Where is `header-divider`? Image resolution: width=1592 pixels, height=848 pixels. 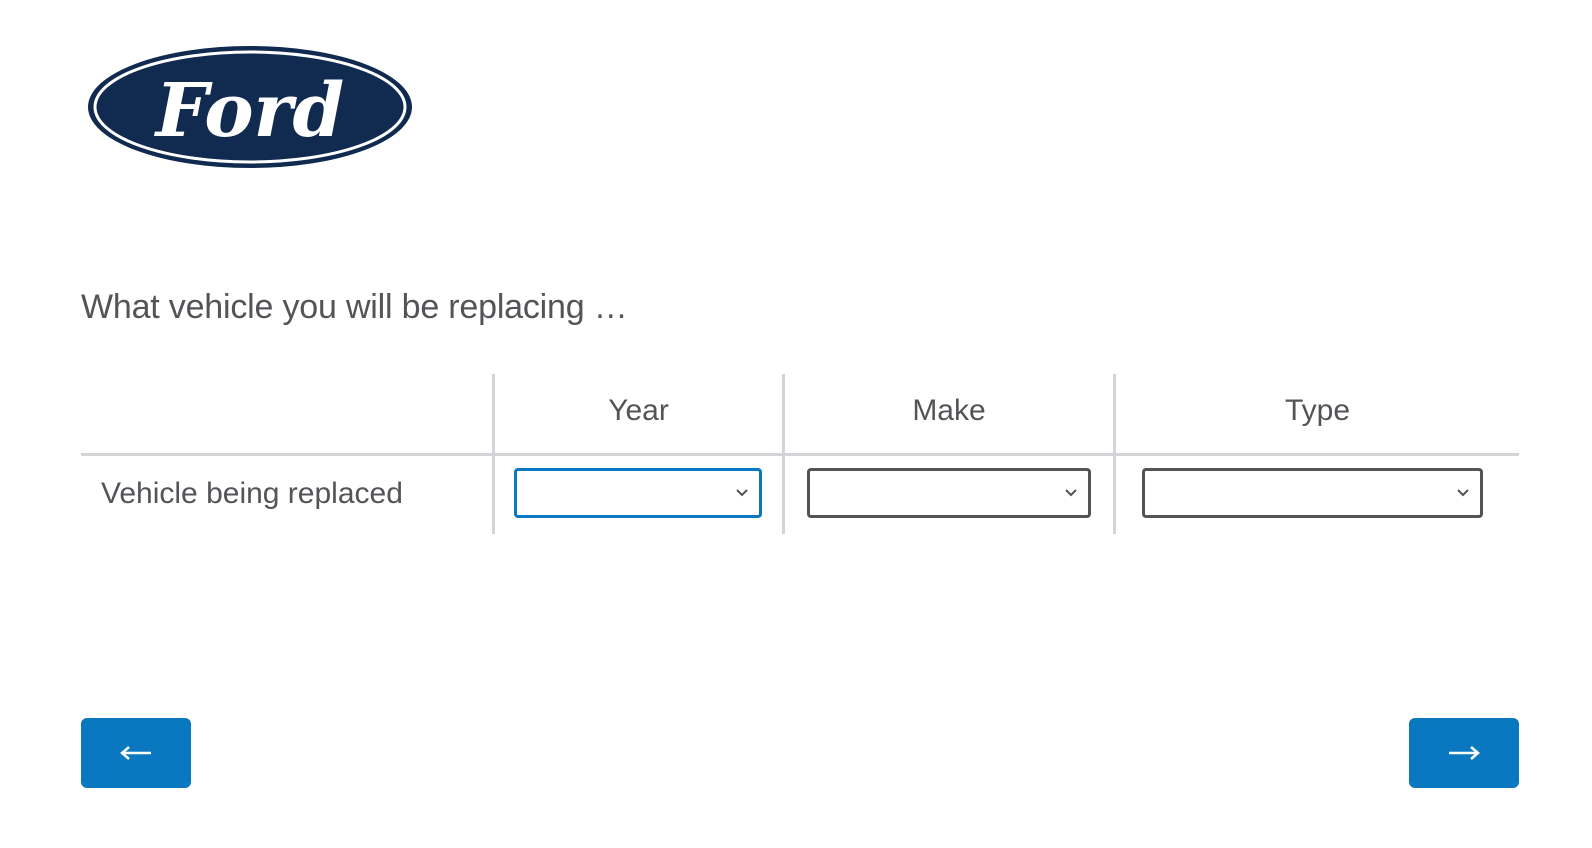 header-divider is located at coordinates (800, 454).